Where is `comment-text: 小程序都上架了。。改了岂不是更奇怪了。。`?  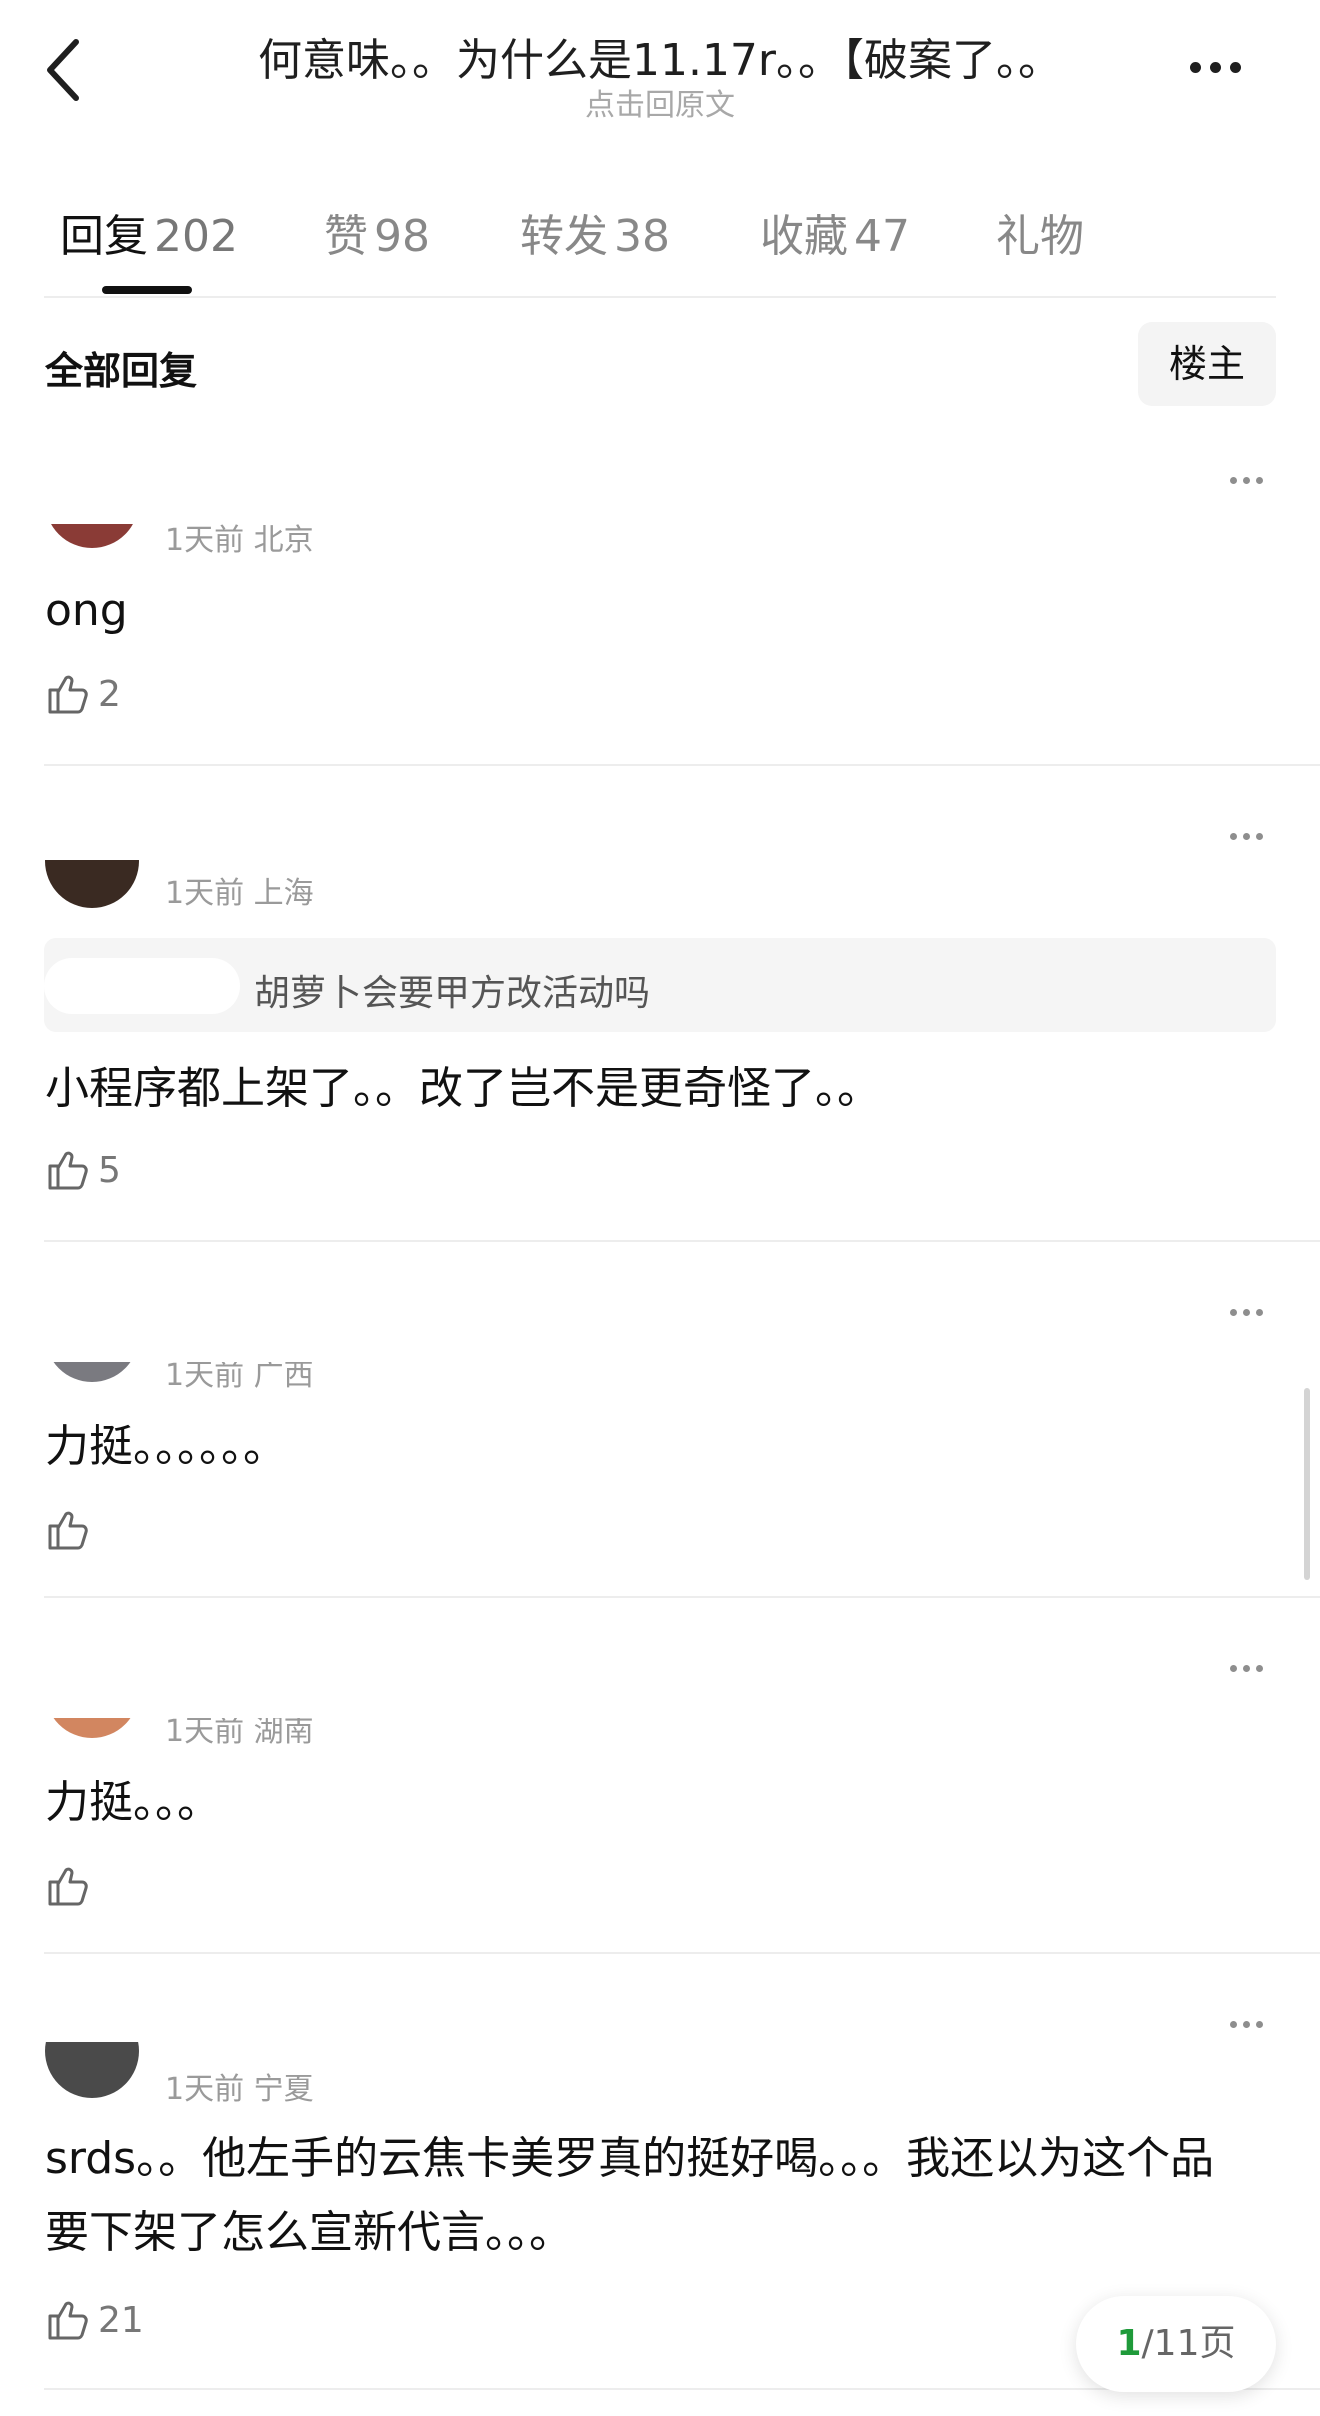
comment-text: 小程序都上架了。。改了岂不是更奇怪了。。 is located at coordinates (463, 1088).